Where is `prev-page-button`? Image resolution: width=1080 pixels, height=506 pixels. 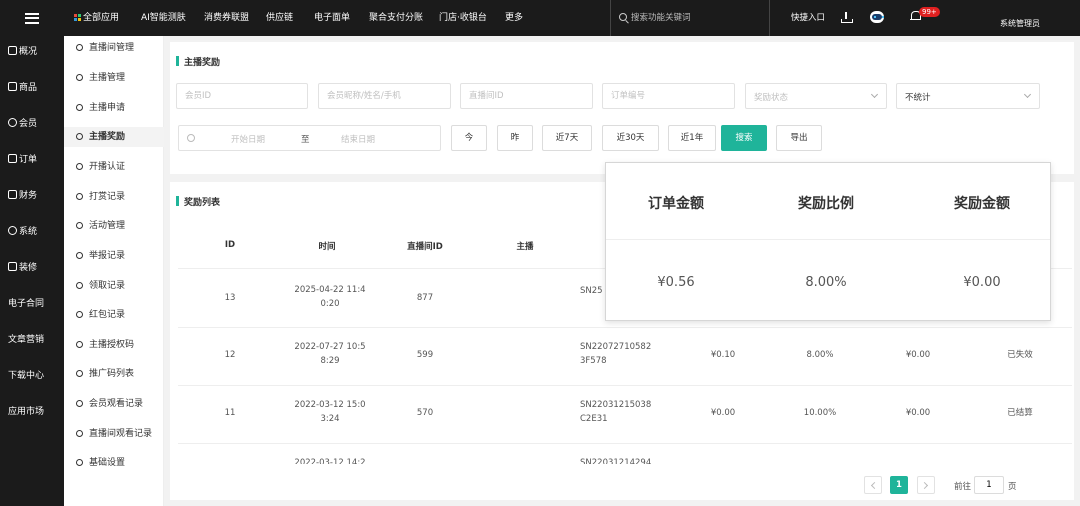 prev-page-button is located at coordinates (873, 485).